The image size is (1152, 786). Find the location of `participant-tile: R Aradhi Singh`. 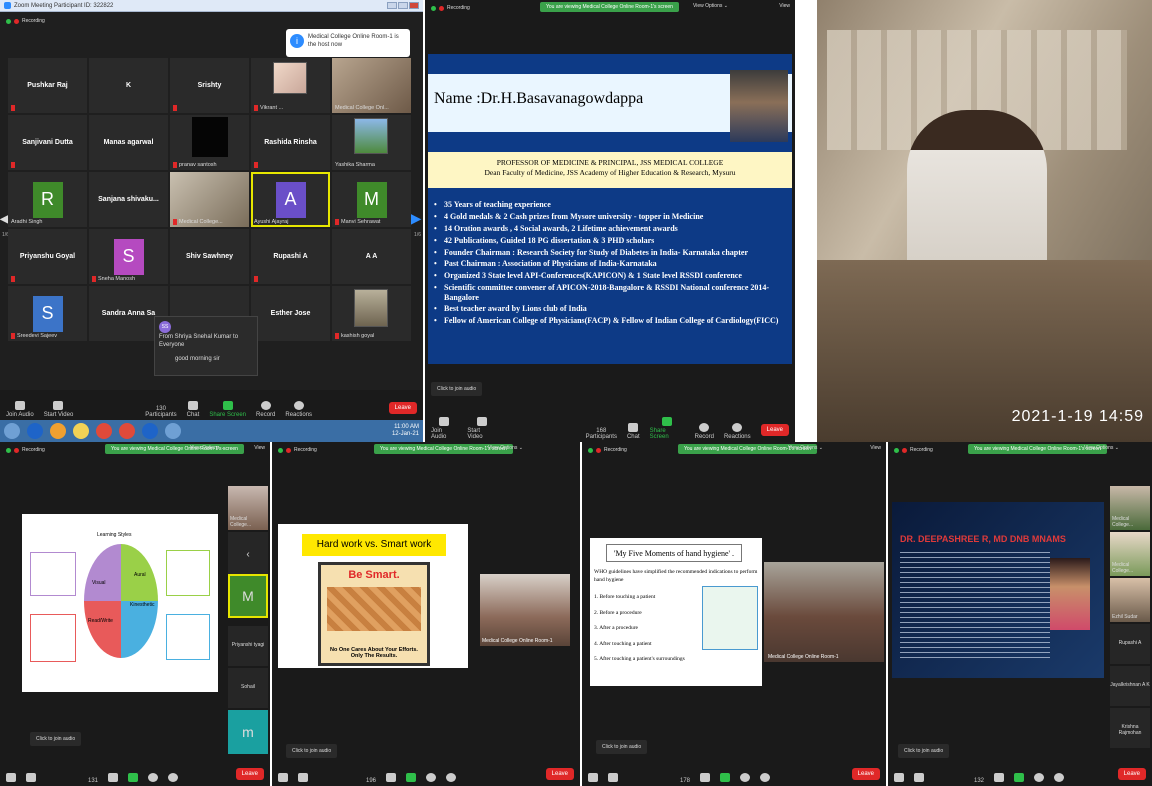

participant-tile: R Aradhi Singh is located at coordinates (47, 199).